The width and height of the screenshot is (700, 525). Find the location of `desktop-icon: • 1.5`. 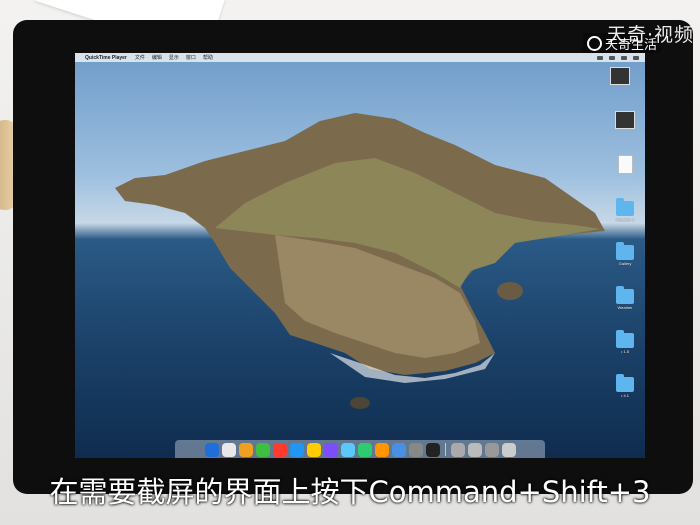

desktop-icon: • 1.5 is located at coordinates (625, 342).